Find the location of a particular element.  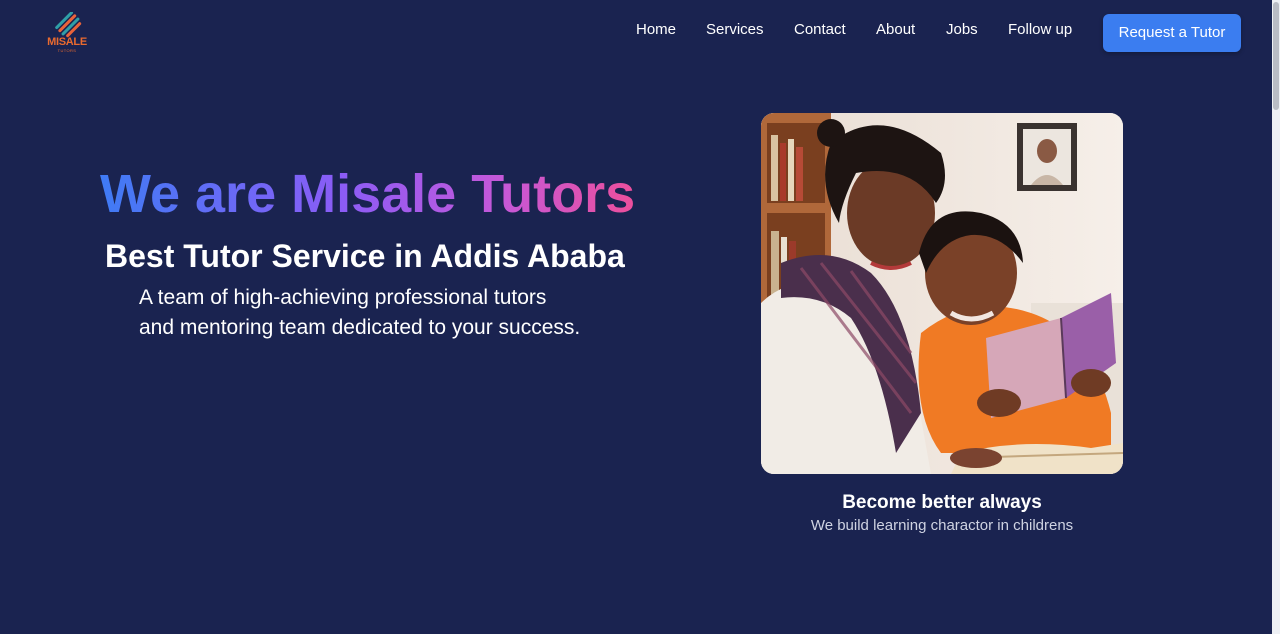

hero-subtitle: Best Tutor Service in Addis Ababa is located at coordinates (365, 256).